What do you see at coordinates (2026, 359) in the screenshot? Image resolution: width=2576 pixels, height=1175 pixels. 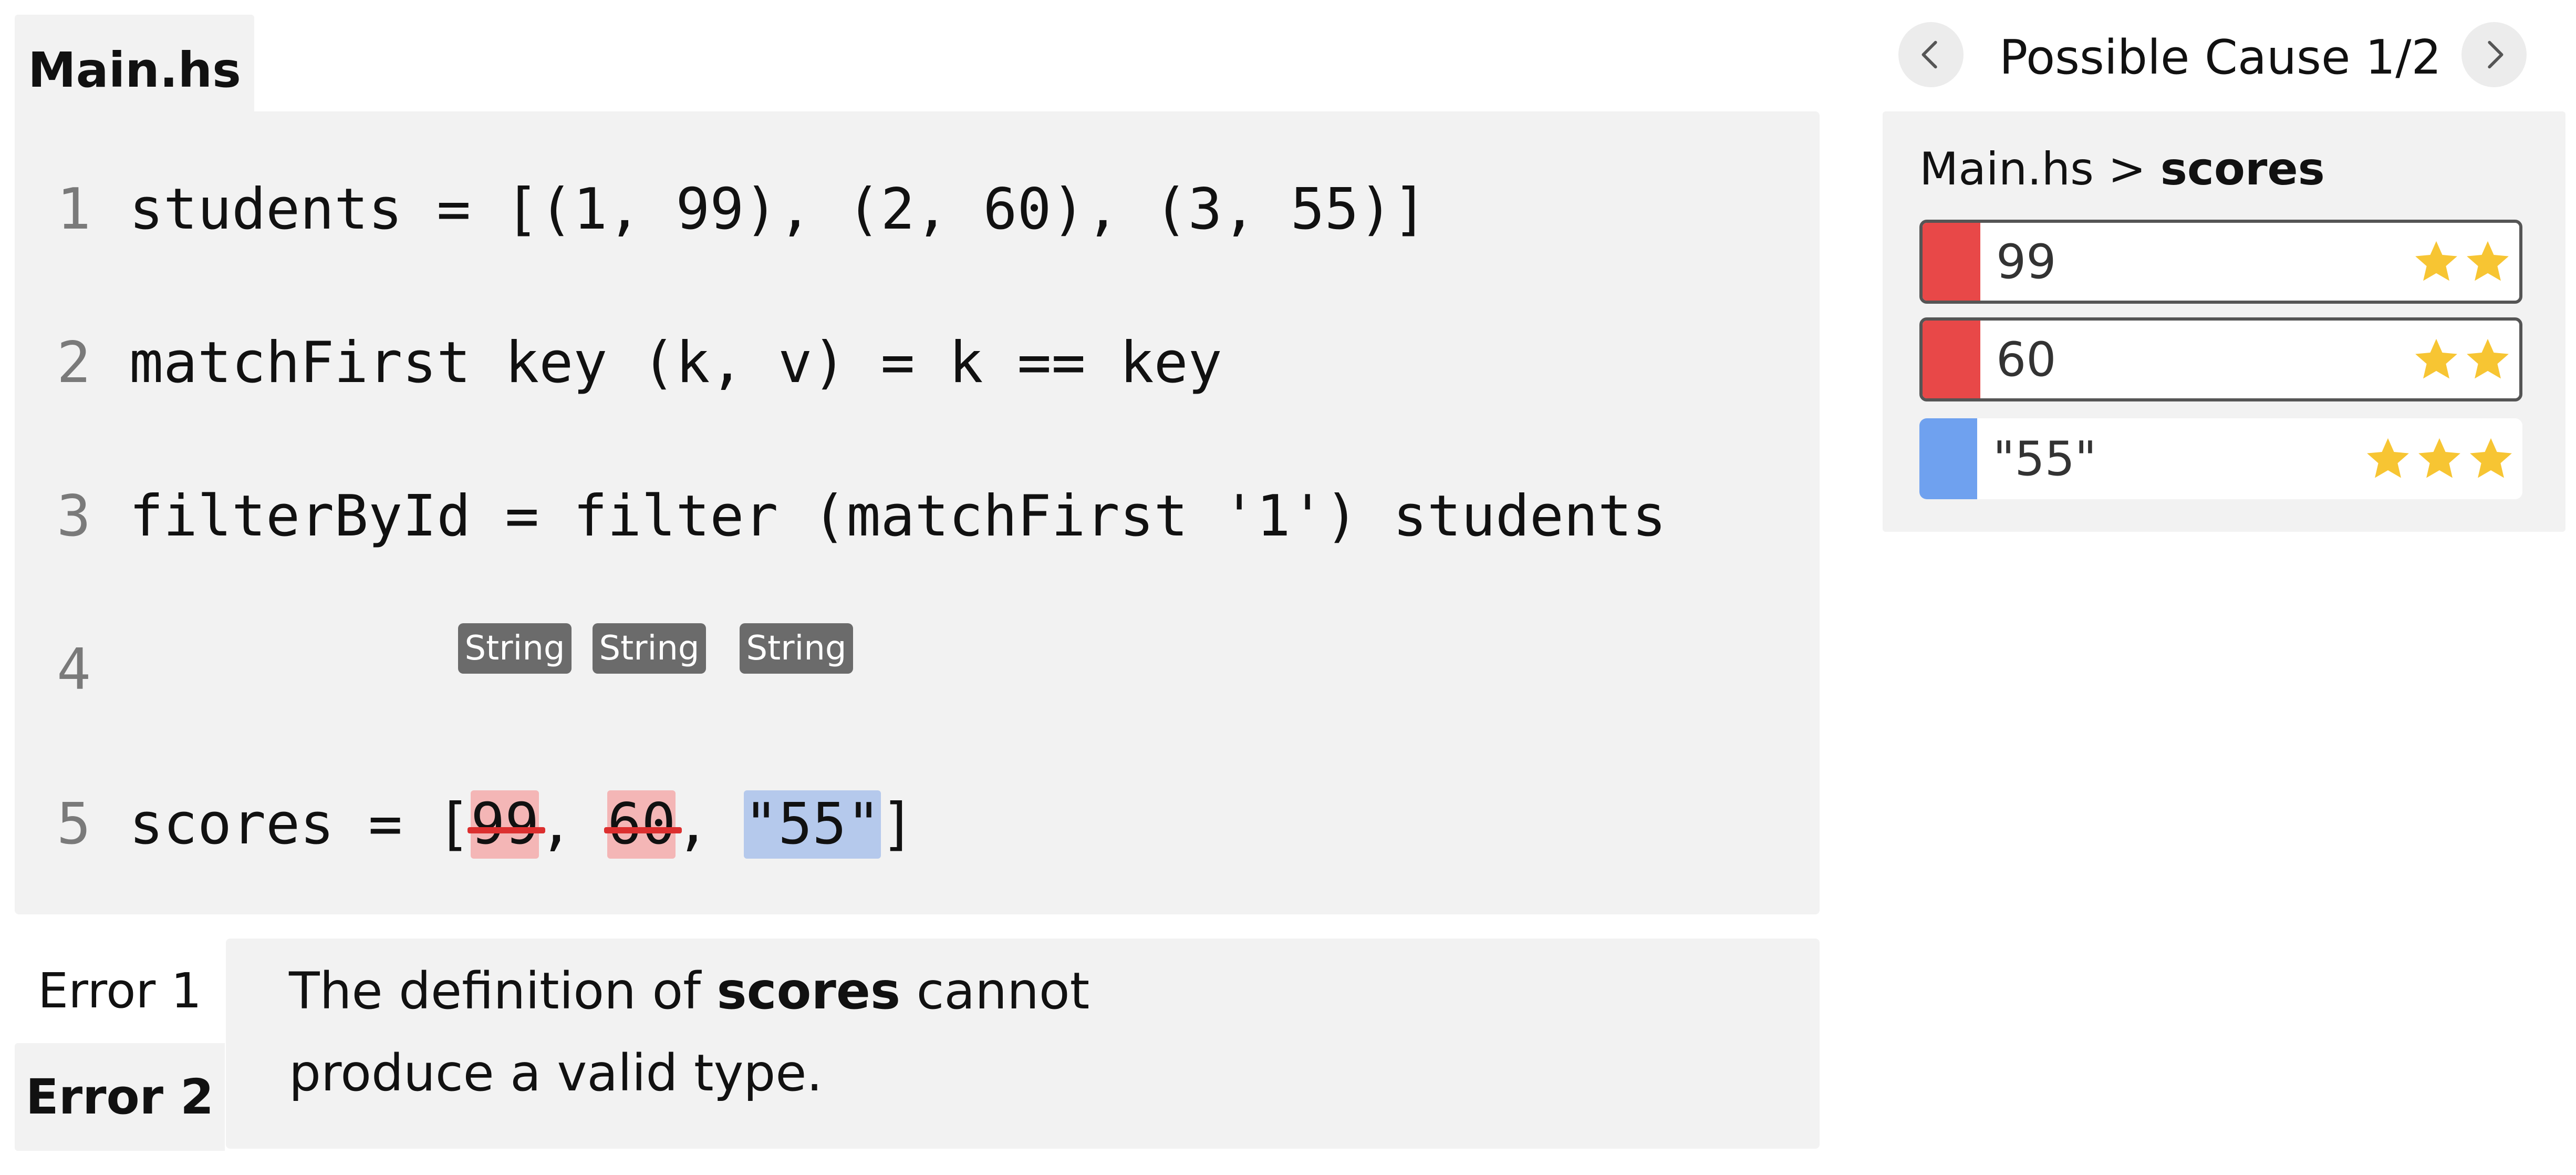 I see `cause-value: 60` at bounding box center [2026, 359].